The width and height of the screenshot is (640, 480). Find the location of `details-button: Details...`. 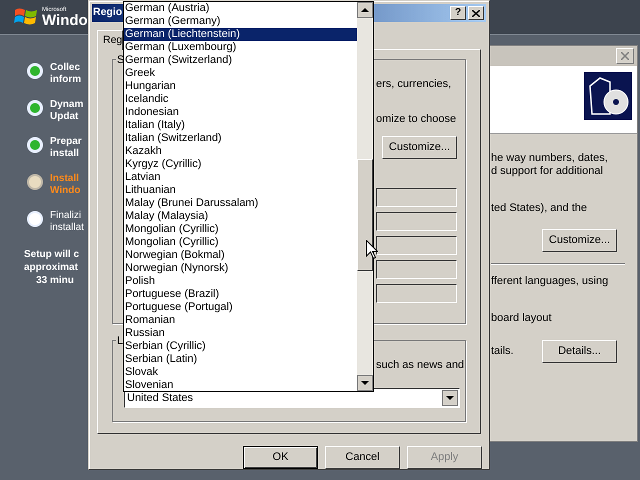

details-button: Details... is located at coordinates (579, 351).